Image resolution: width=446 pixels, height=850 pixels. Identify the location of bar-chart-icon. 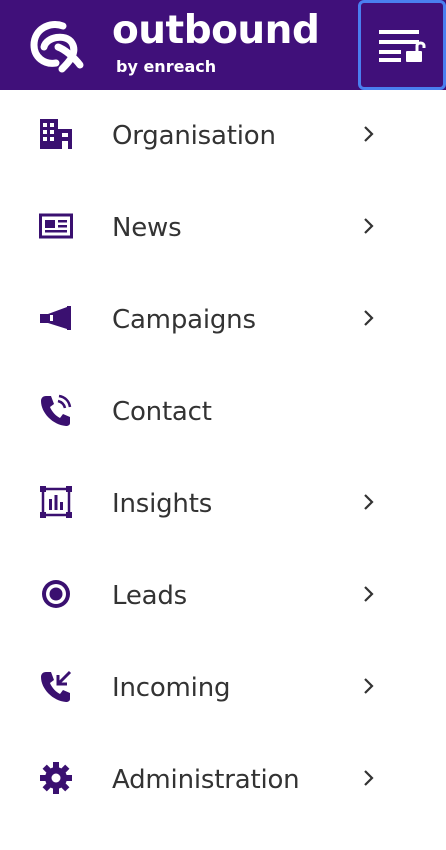
(56, 502).